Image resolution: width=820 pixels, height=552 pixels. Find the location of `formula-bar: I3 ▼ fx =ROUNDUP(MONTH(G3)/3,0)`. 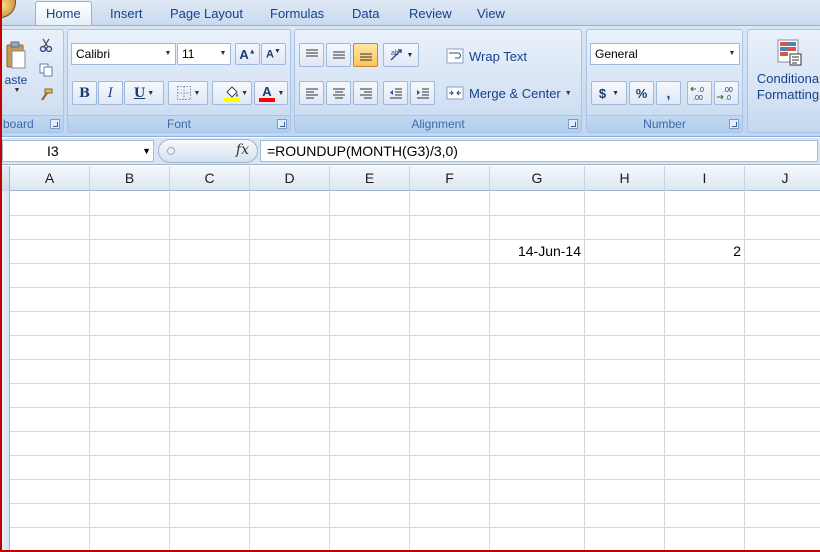

formula-bar: I3 ▼ fx =ROUNDUP(MONTH(G3)/3,0) is located at coordinates (410, 151).